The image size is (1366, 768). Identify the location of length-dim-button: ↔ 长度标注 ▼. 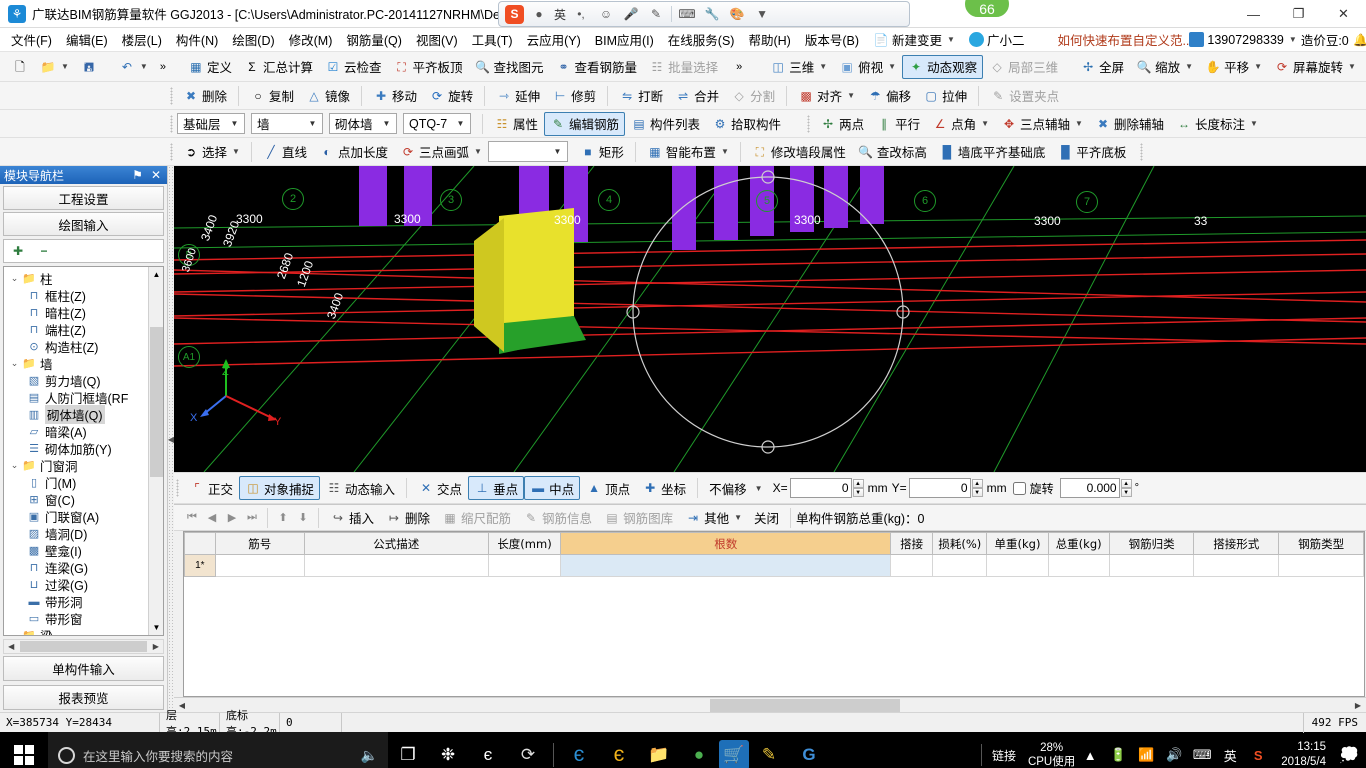
(1217, 124).